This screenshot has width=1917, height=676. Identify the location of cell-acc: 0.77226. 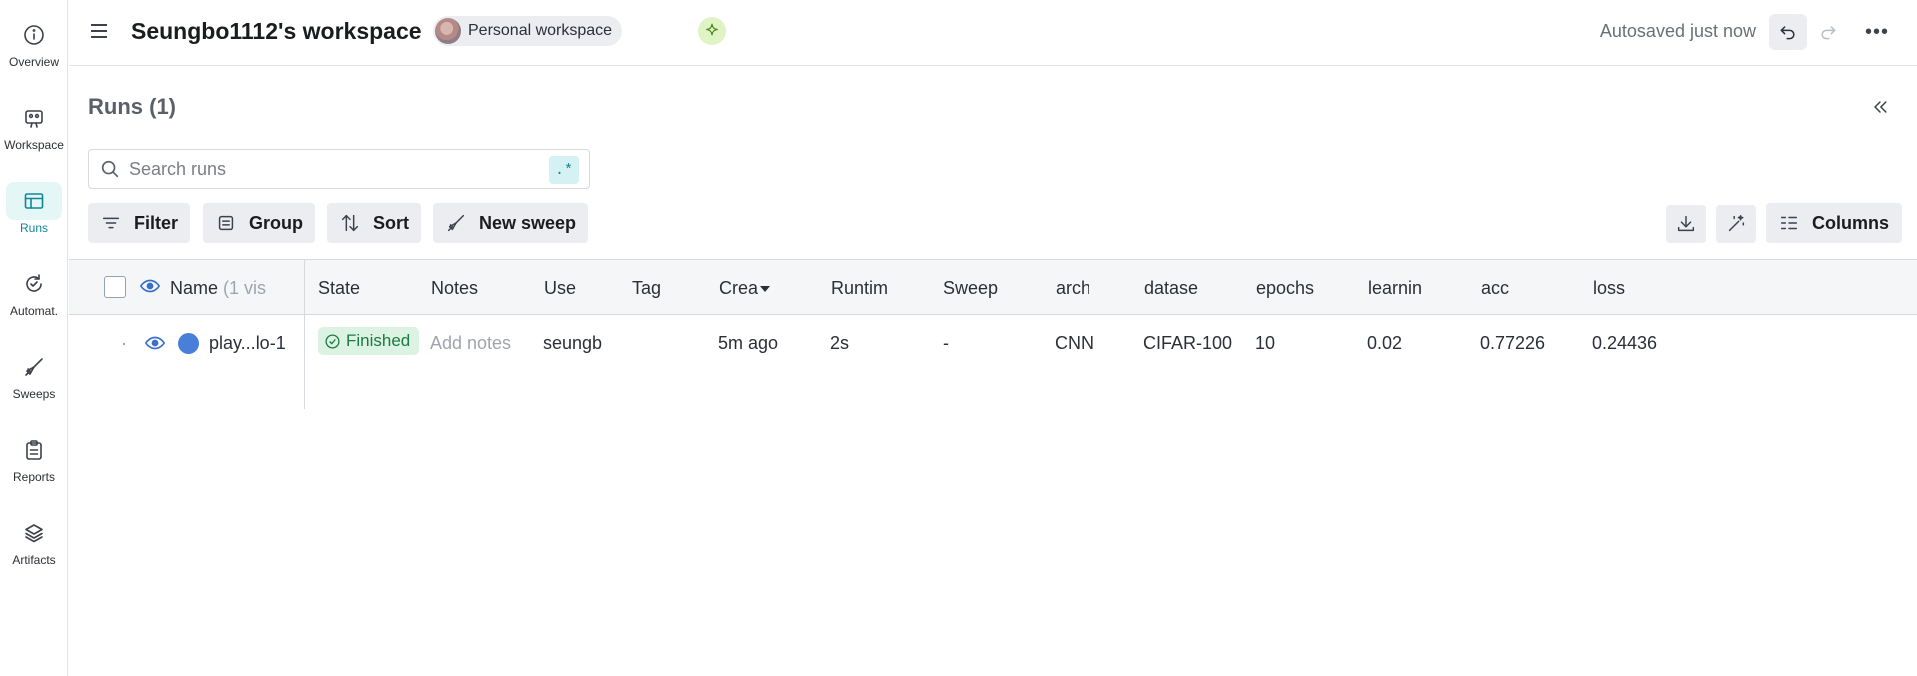
(1513, 343).